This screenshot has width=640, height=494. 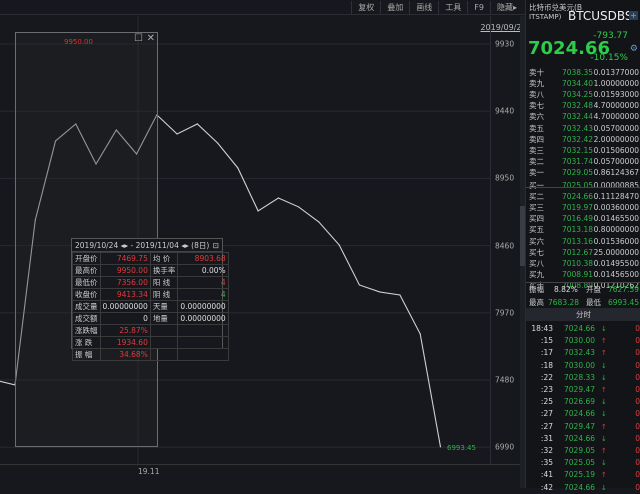 What do you see at coordinates (86, 294) in the screenshot?
I see `tooltip-label: 收盘价` at bounding box center [86, 294].